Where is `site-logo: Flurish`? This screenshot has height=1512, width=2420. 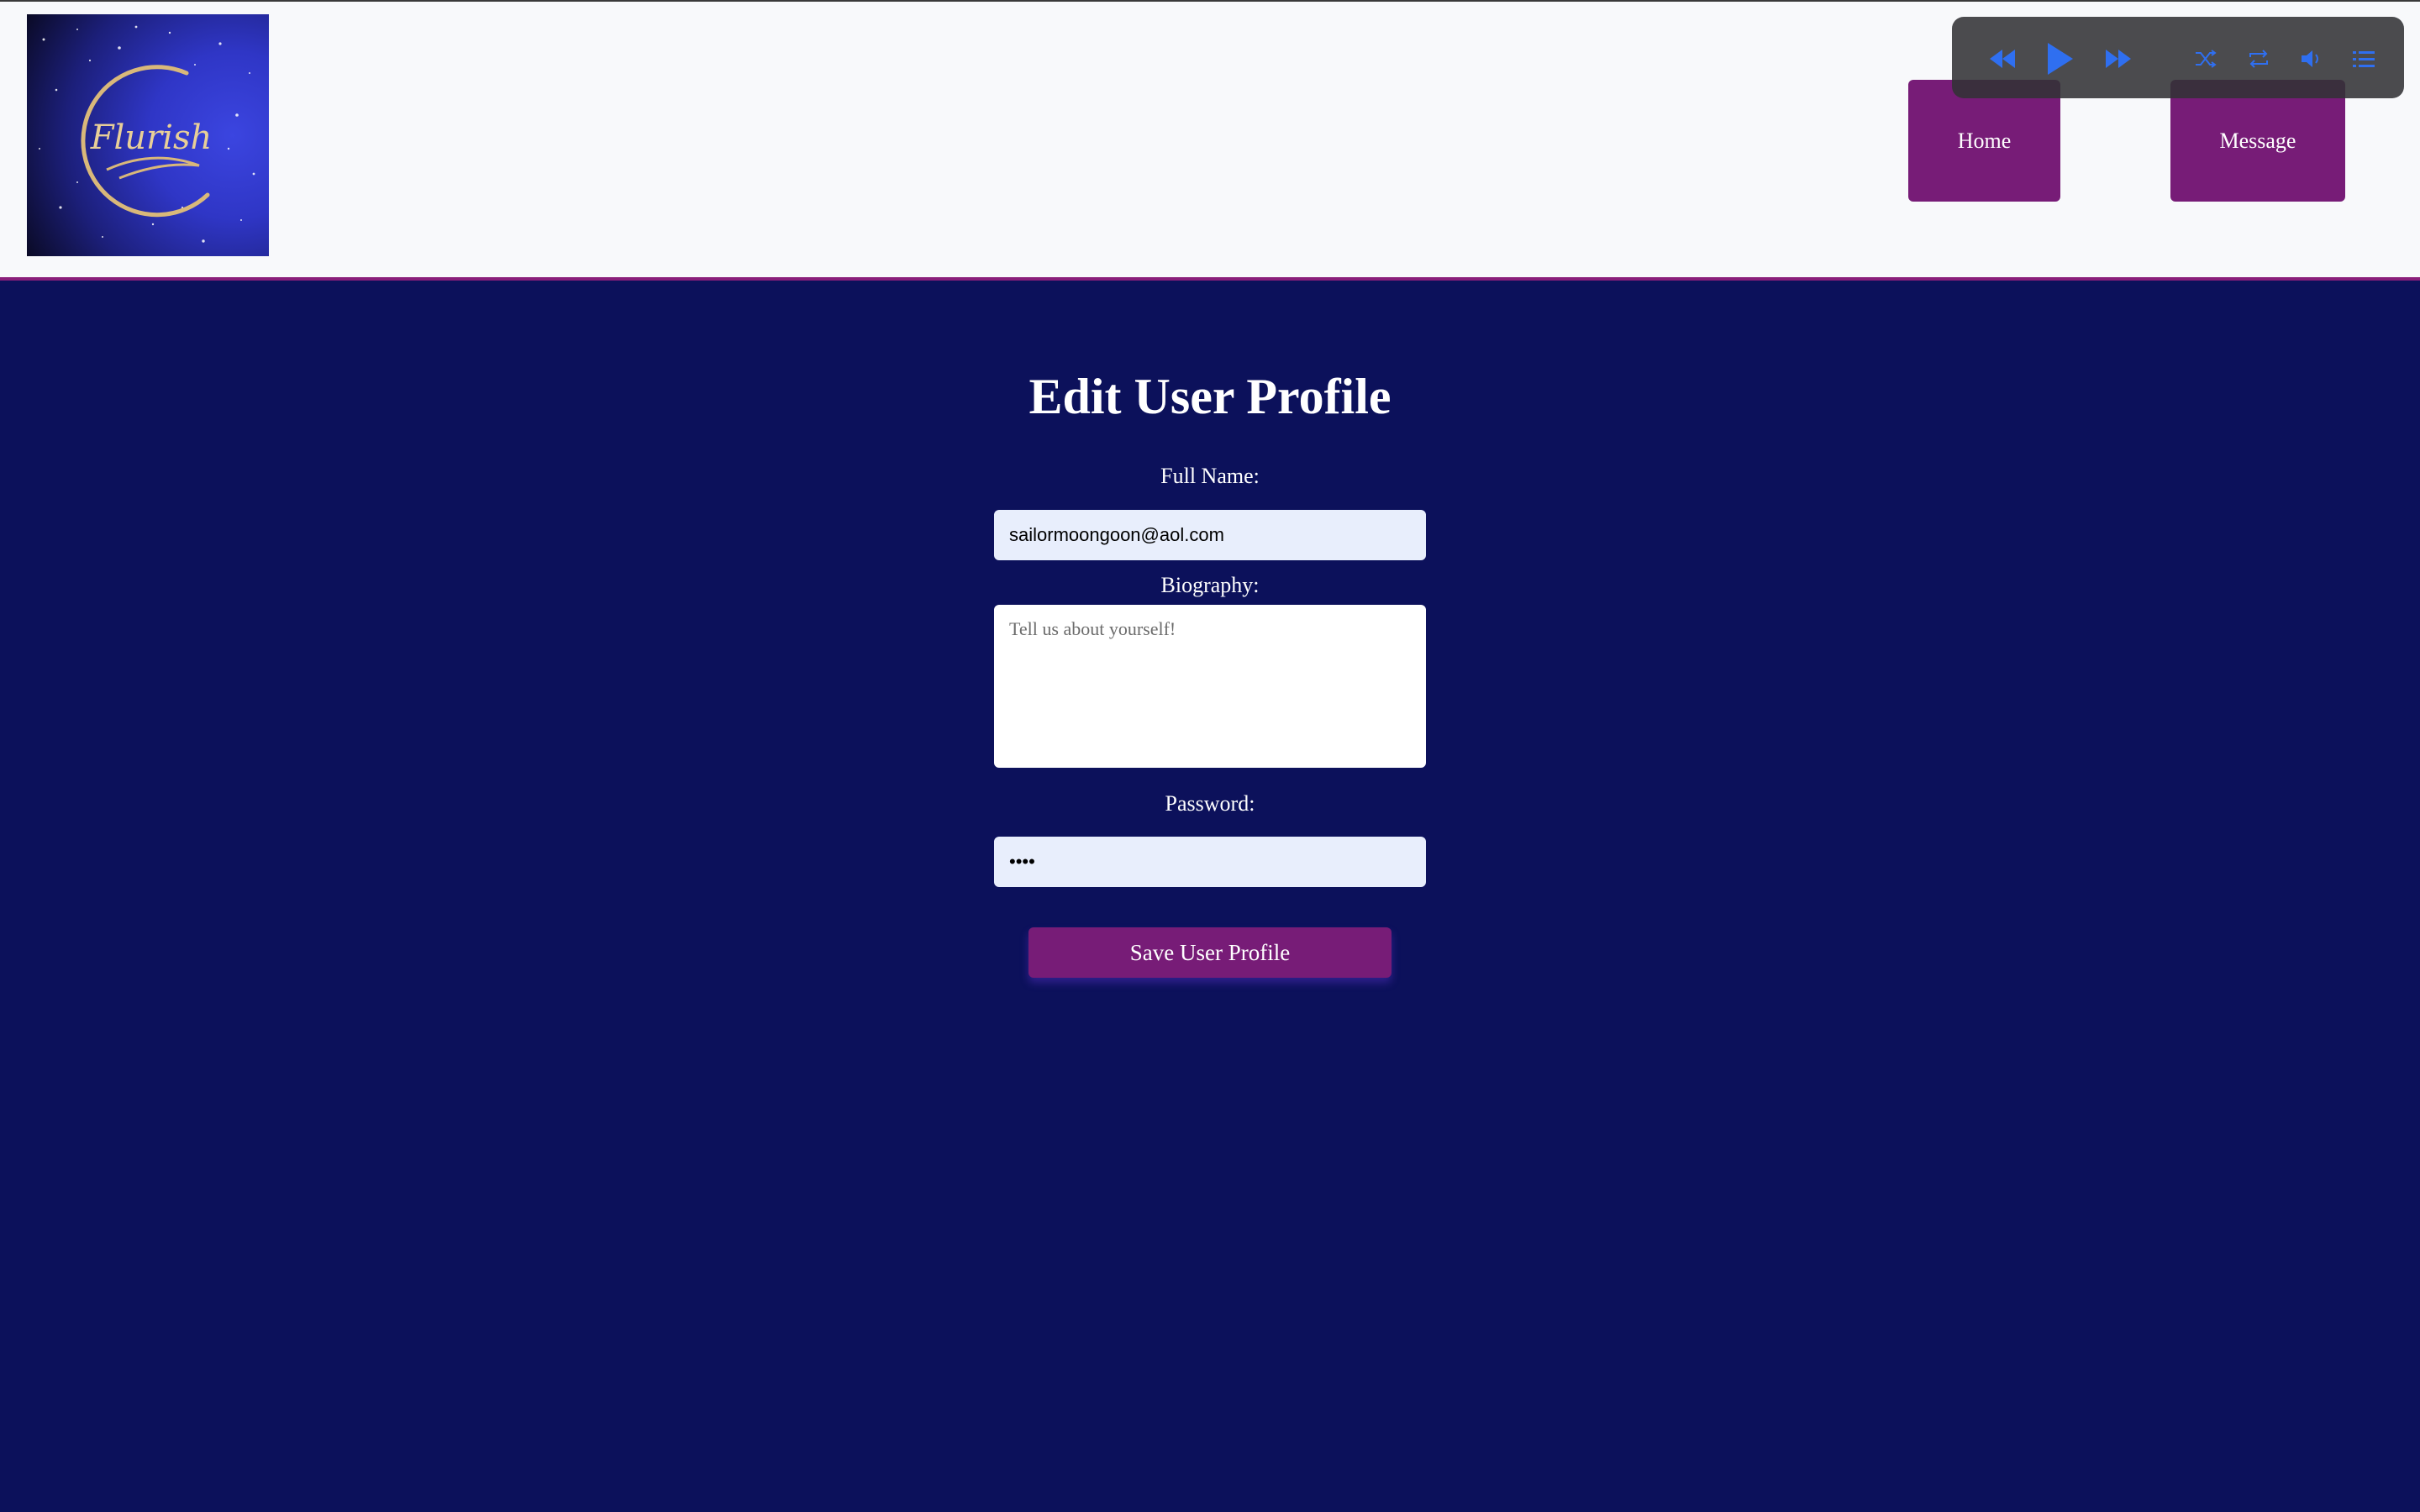 site-logo: Flurish is located at coordinates (148, 135).